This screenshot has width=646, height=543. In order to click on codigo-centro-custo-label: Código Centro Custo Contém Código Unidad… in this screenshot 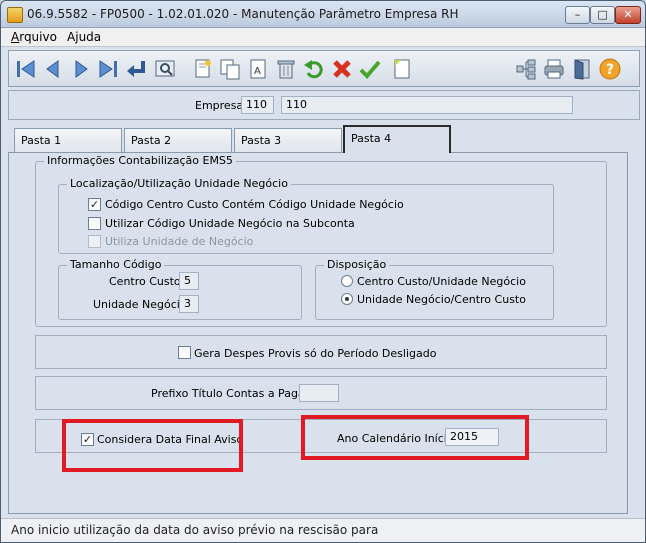, I will do `click(254, 204)`.